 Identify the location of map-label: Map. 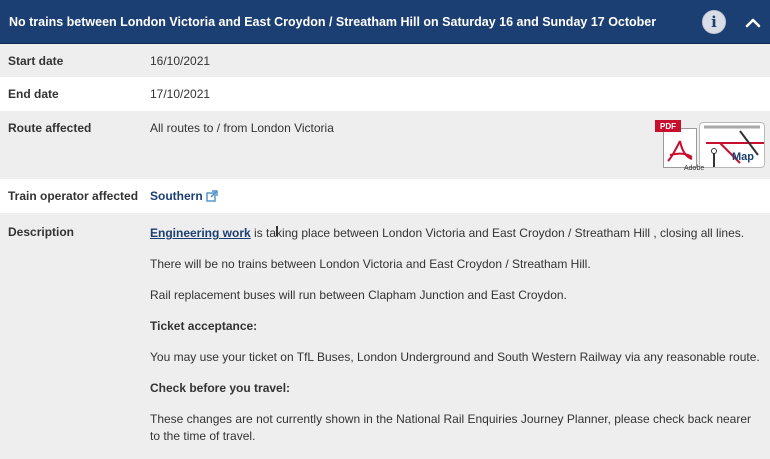
(743, 157).